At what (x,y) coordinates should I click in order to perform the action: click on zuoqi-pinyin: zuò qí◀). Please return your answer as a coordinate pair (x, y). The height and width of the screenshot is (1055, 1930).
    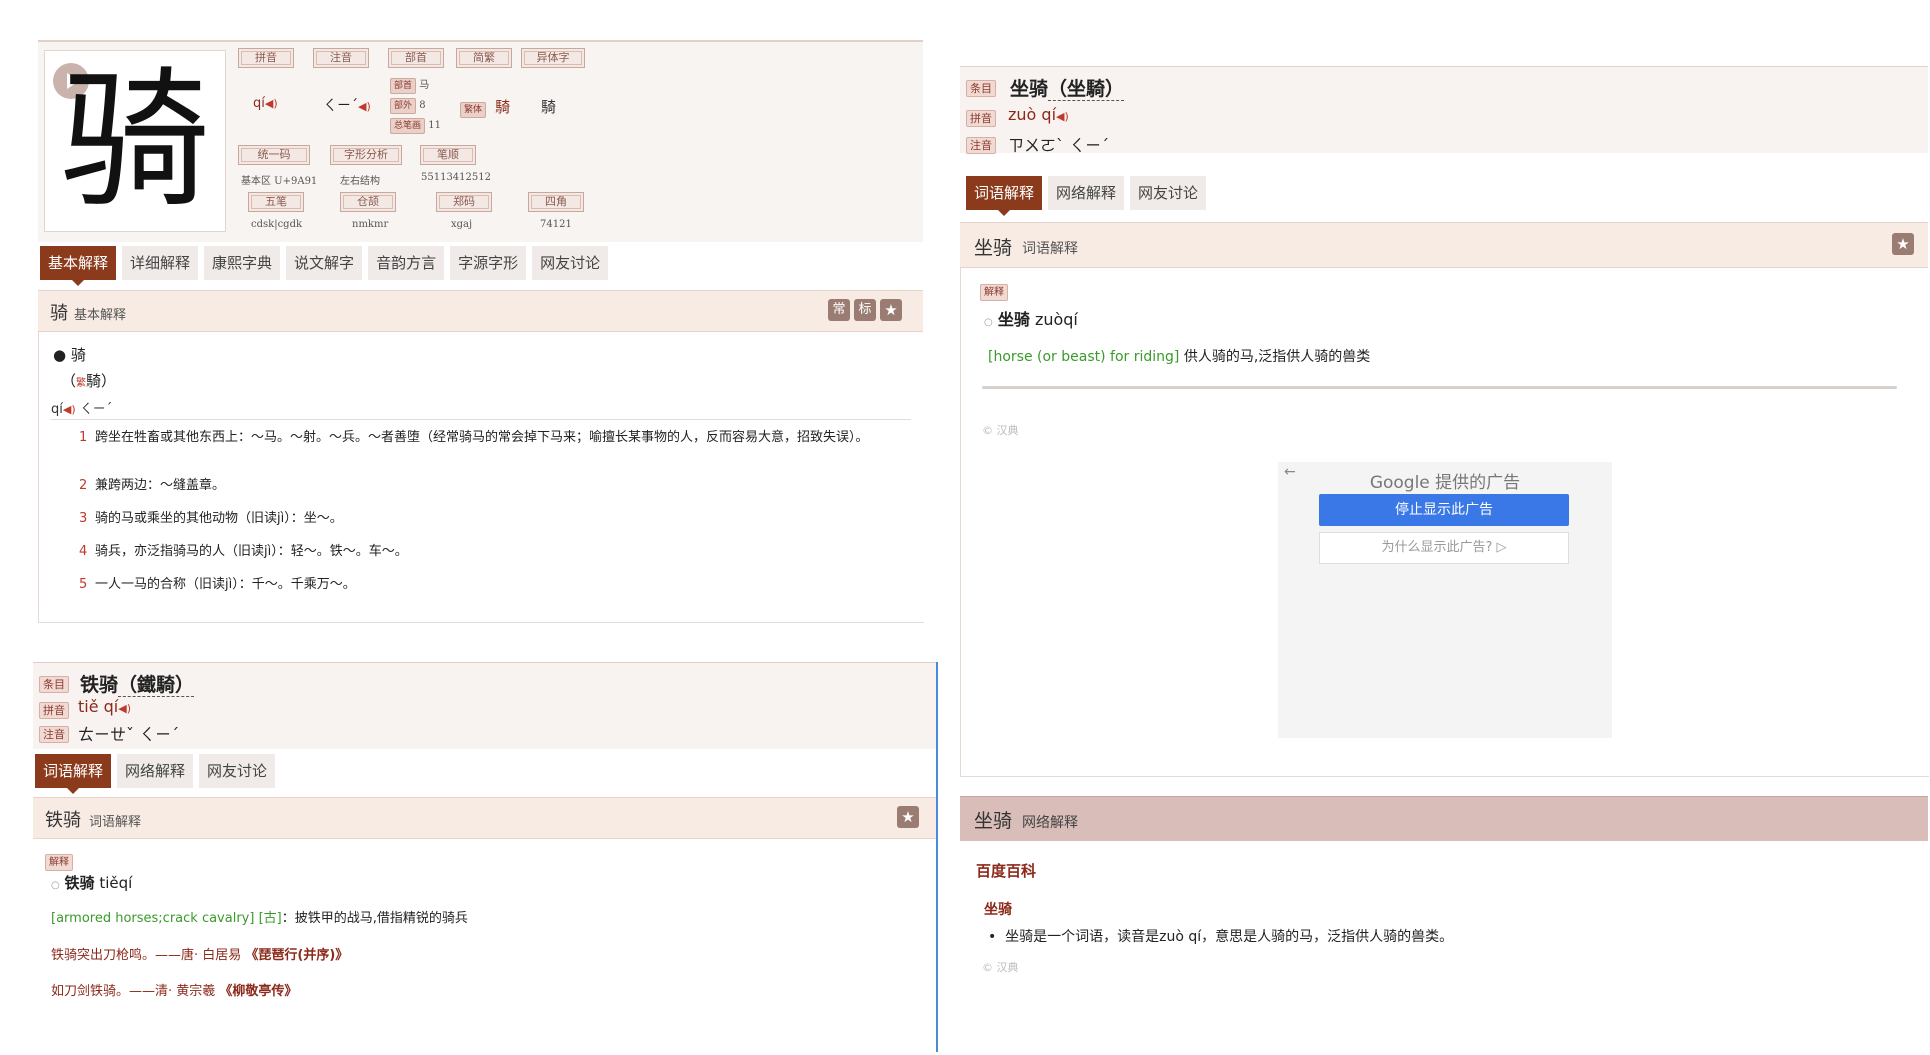
    Looking at the image, I should click on (1038, 114).